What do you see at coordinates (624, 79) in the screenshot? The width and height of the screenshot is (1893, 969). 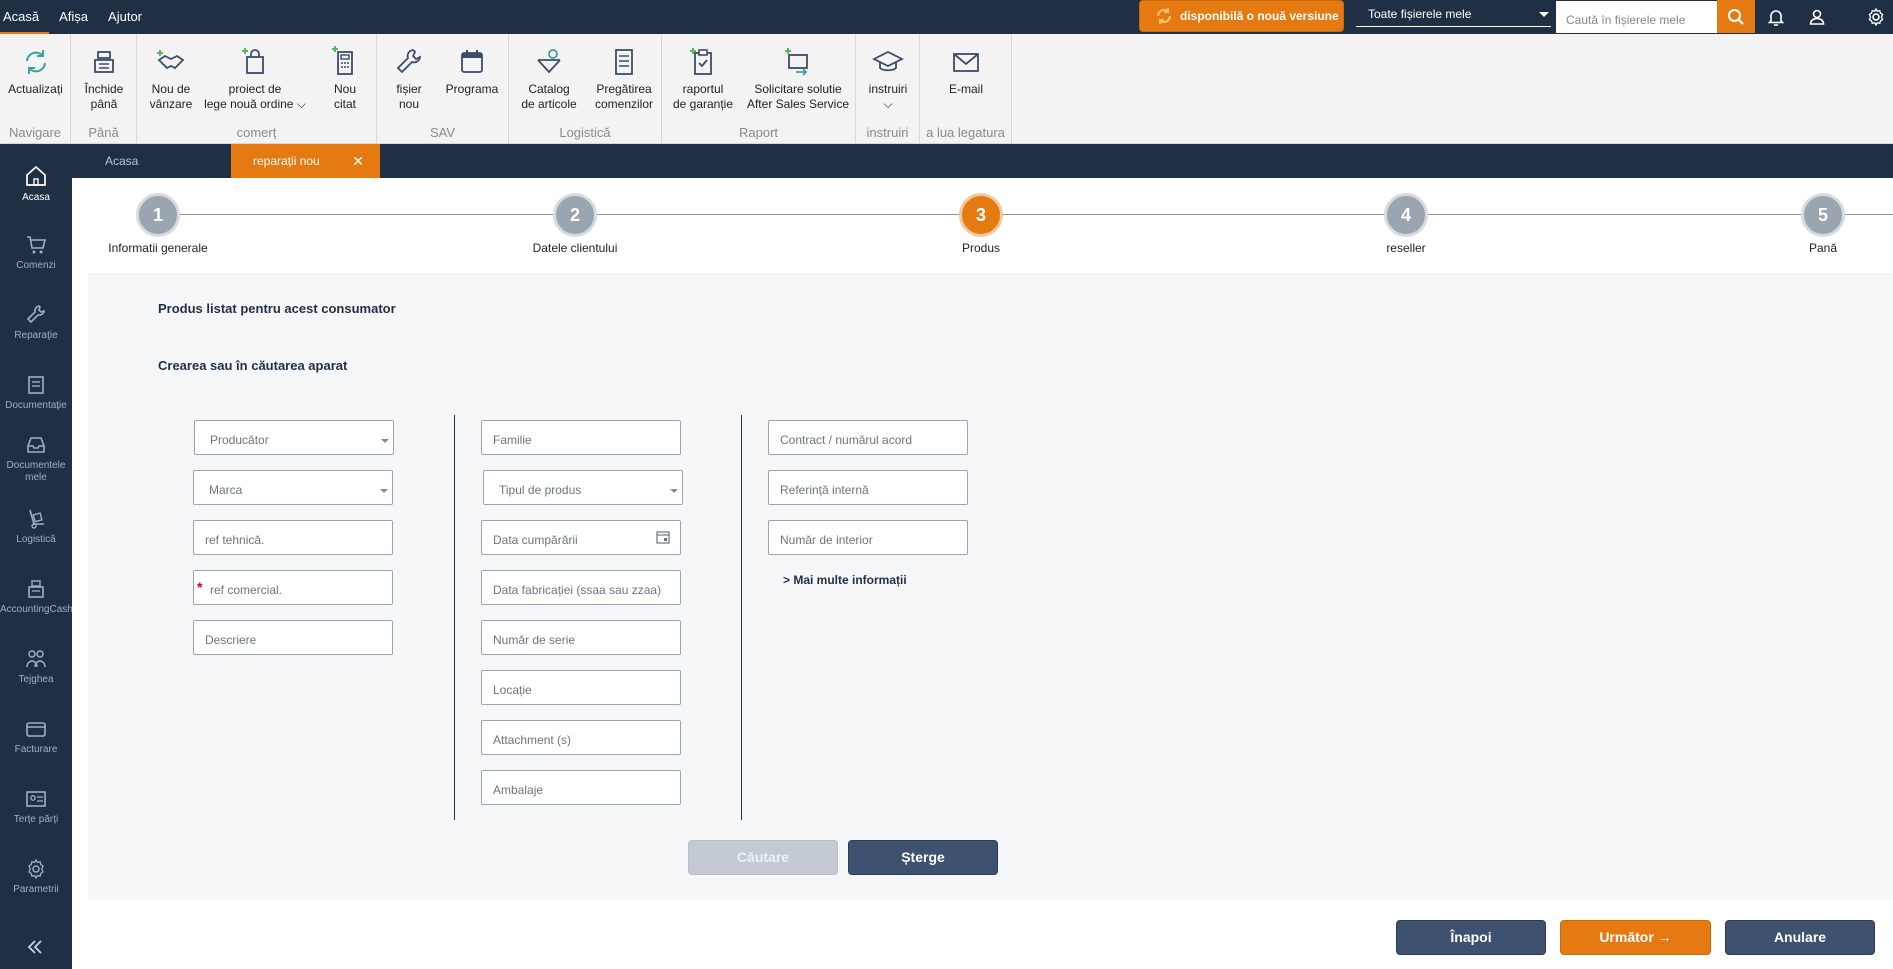 I see `order-preparation-button: Pregătirea comenzilor` at bounding box center [624, 79].